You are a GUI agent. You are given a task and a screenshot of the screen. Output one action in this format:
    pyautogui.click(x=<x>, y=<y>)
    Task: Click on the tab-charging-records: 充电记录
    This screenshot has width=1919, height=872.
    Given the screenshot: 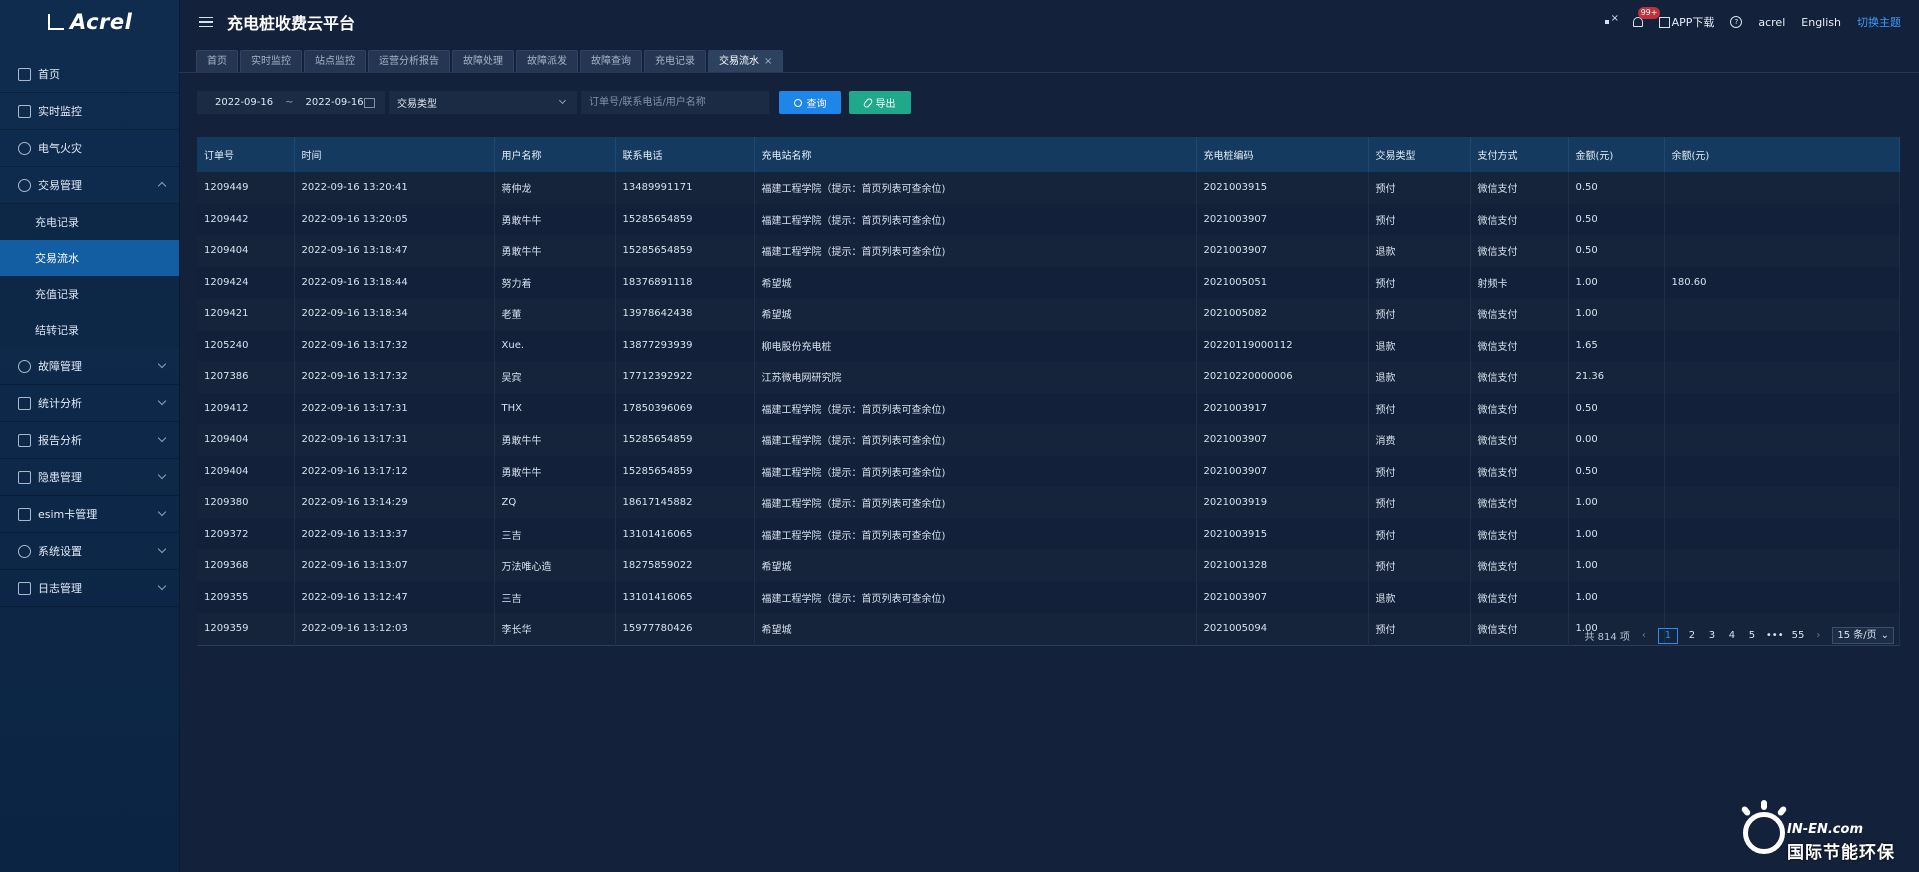 What is the action you would take?
    pyautogui.click(x=675, y=61)
    